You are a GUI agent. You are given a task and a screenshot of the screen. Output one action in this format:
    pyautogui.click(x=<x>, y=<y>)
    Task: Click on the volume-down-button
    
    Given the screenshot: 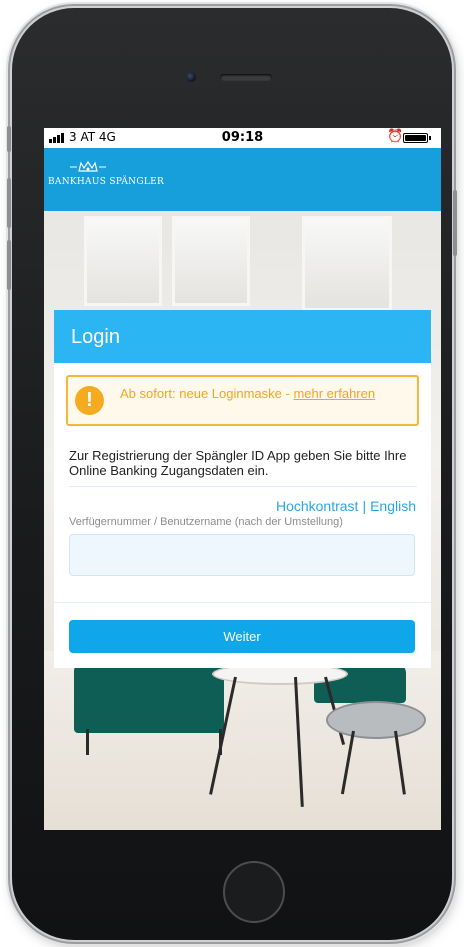 What is the action you would take?
    pyautogui.click(x=9, y=265)
    